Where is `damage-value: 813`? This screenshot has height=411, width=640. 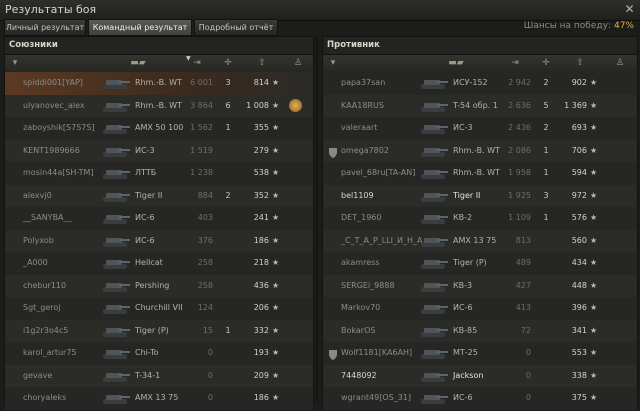
damage-value: 813 is located at coordinates (523, 240).